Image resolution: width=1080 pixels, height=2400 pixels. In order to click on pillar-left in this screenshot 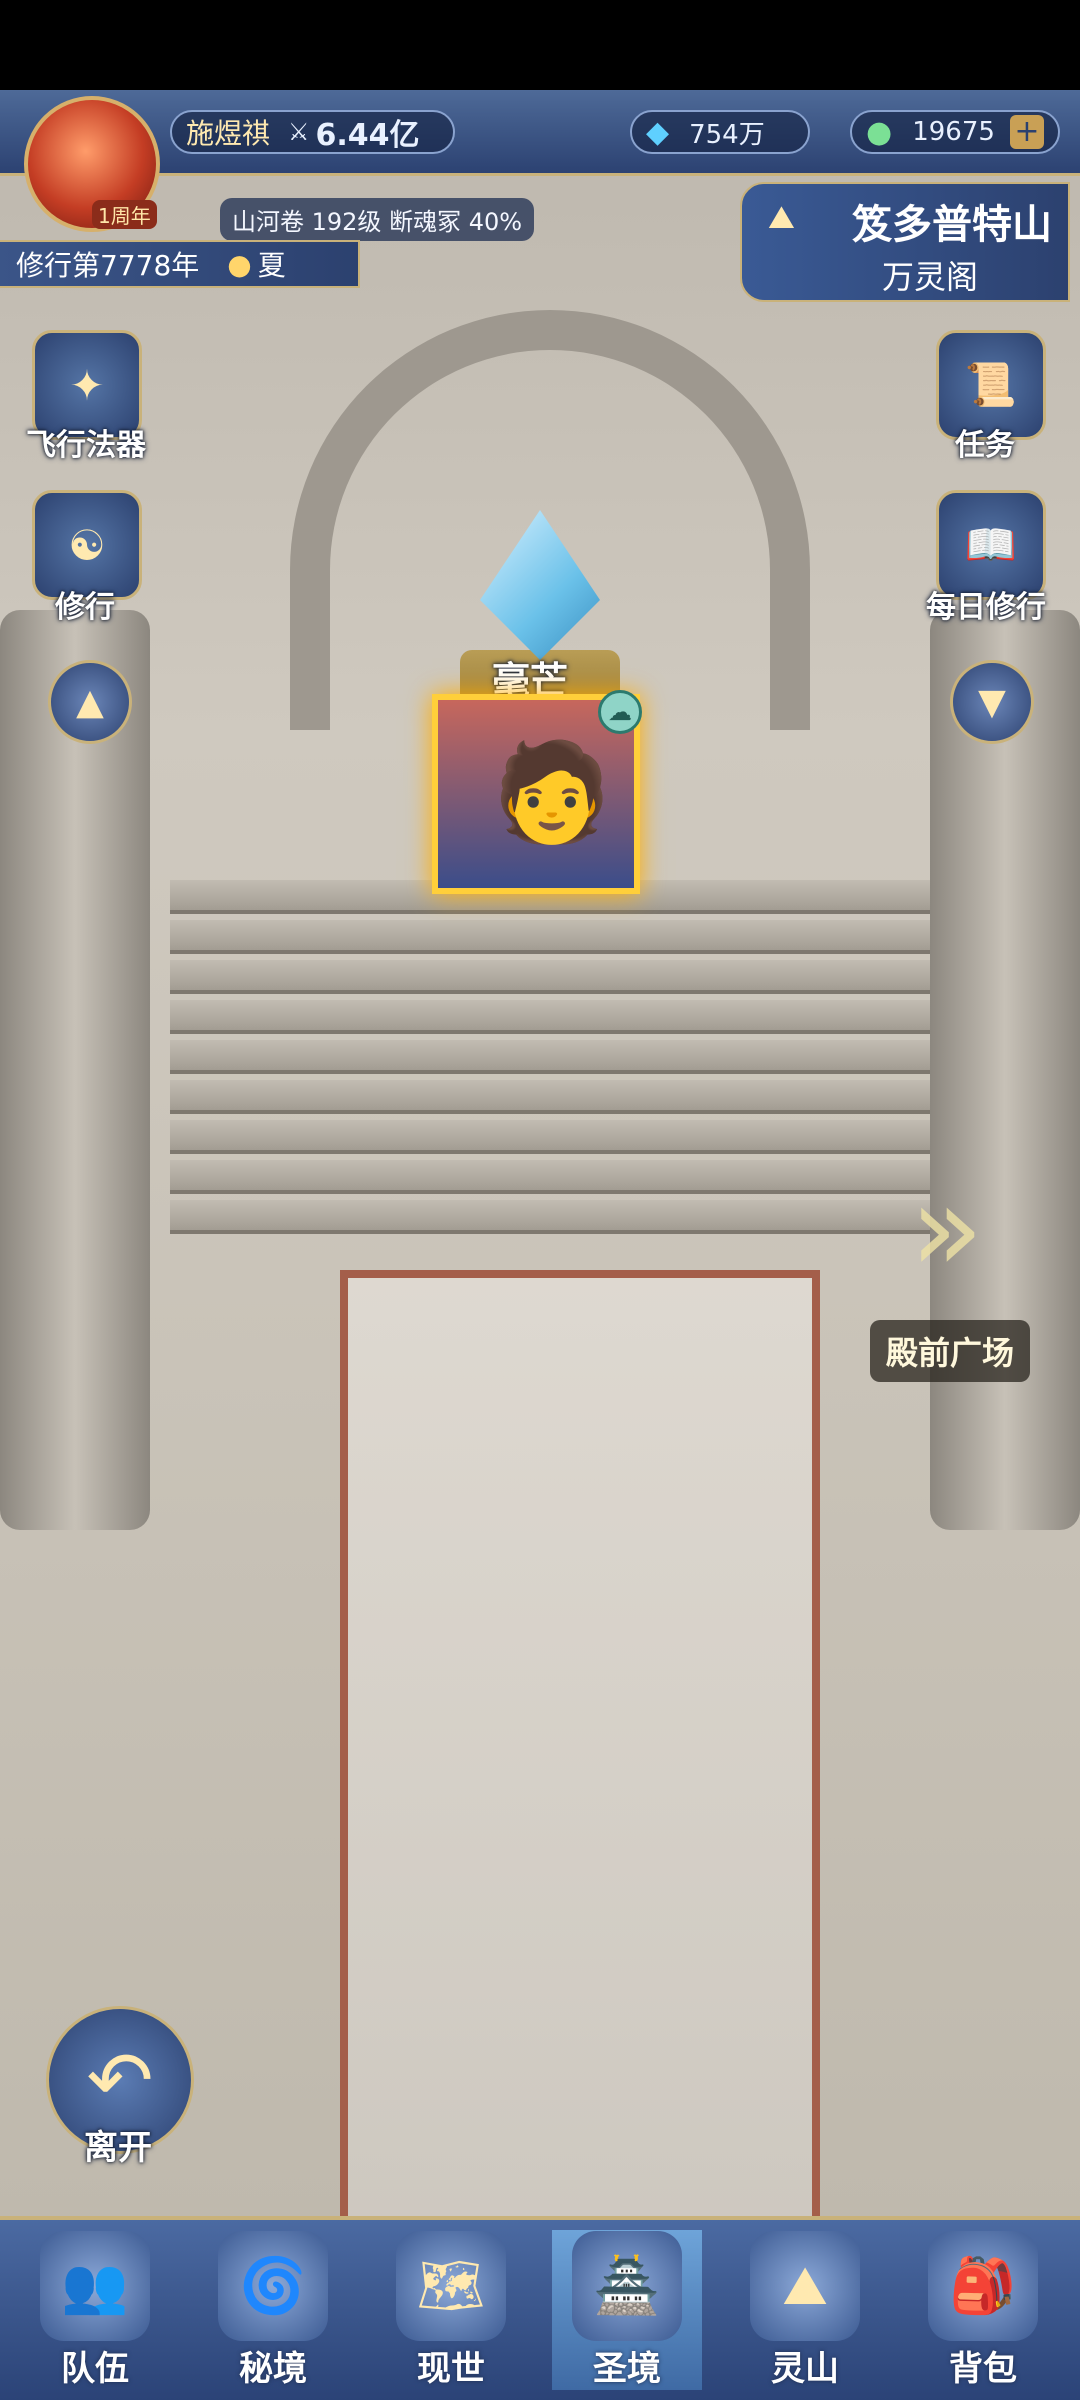, I will do `click(75, 1070)`.